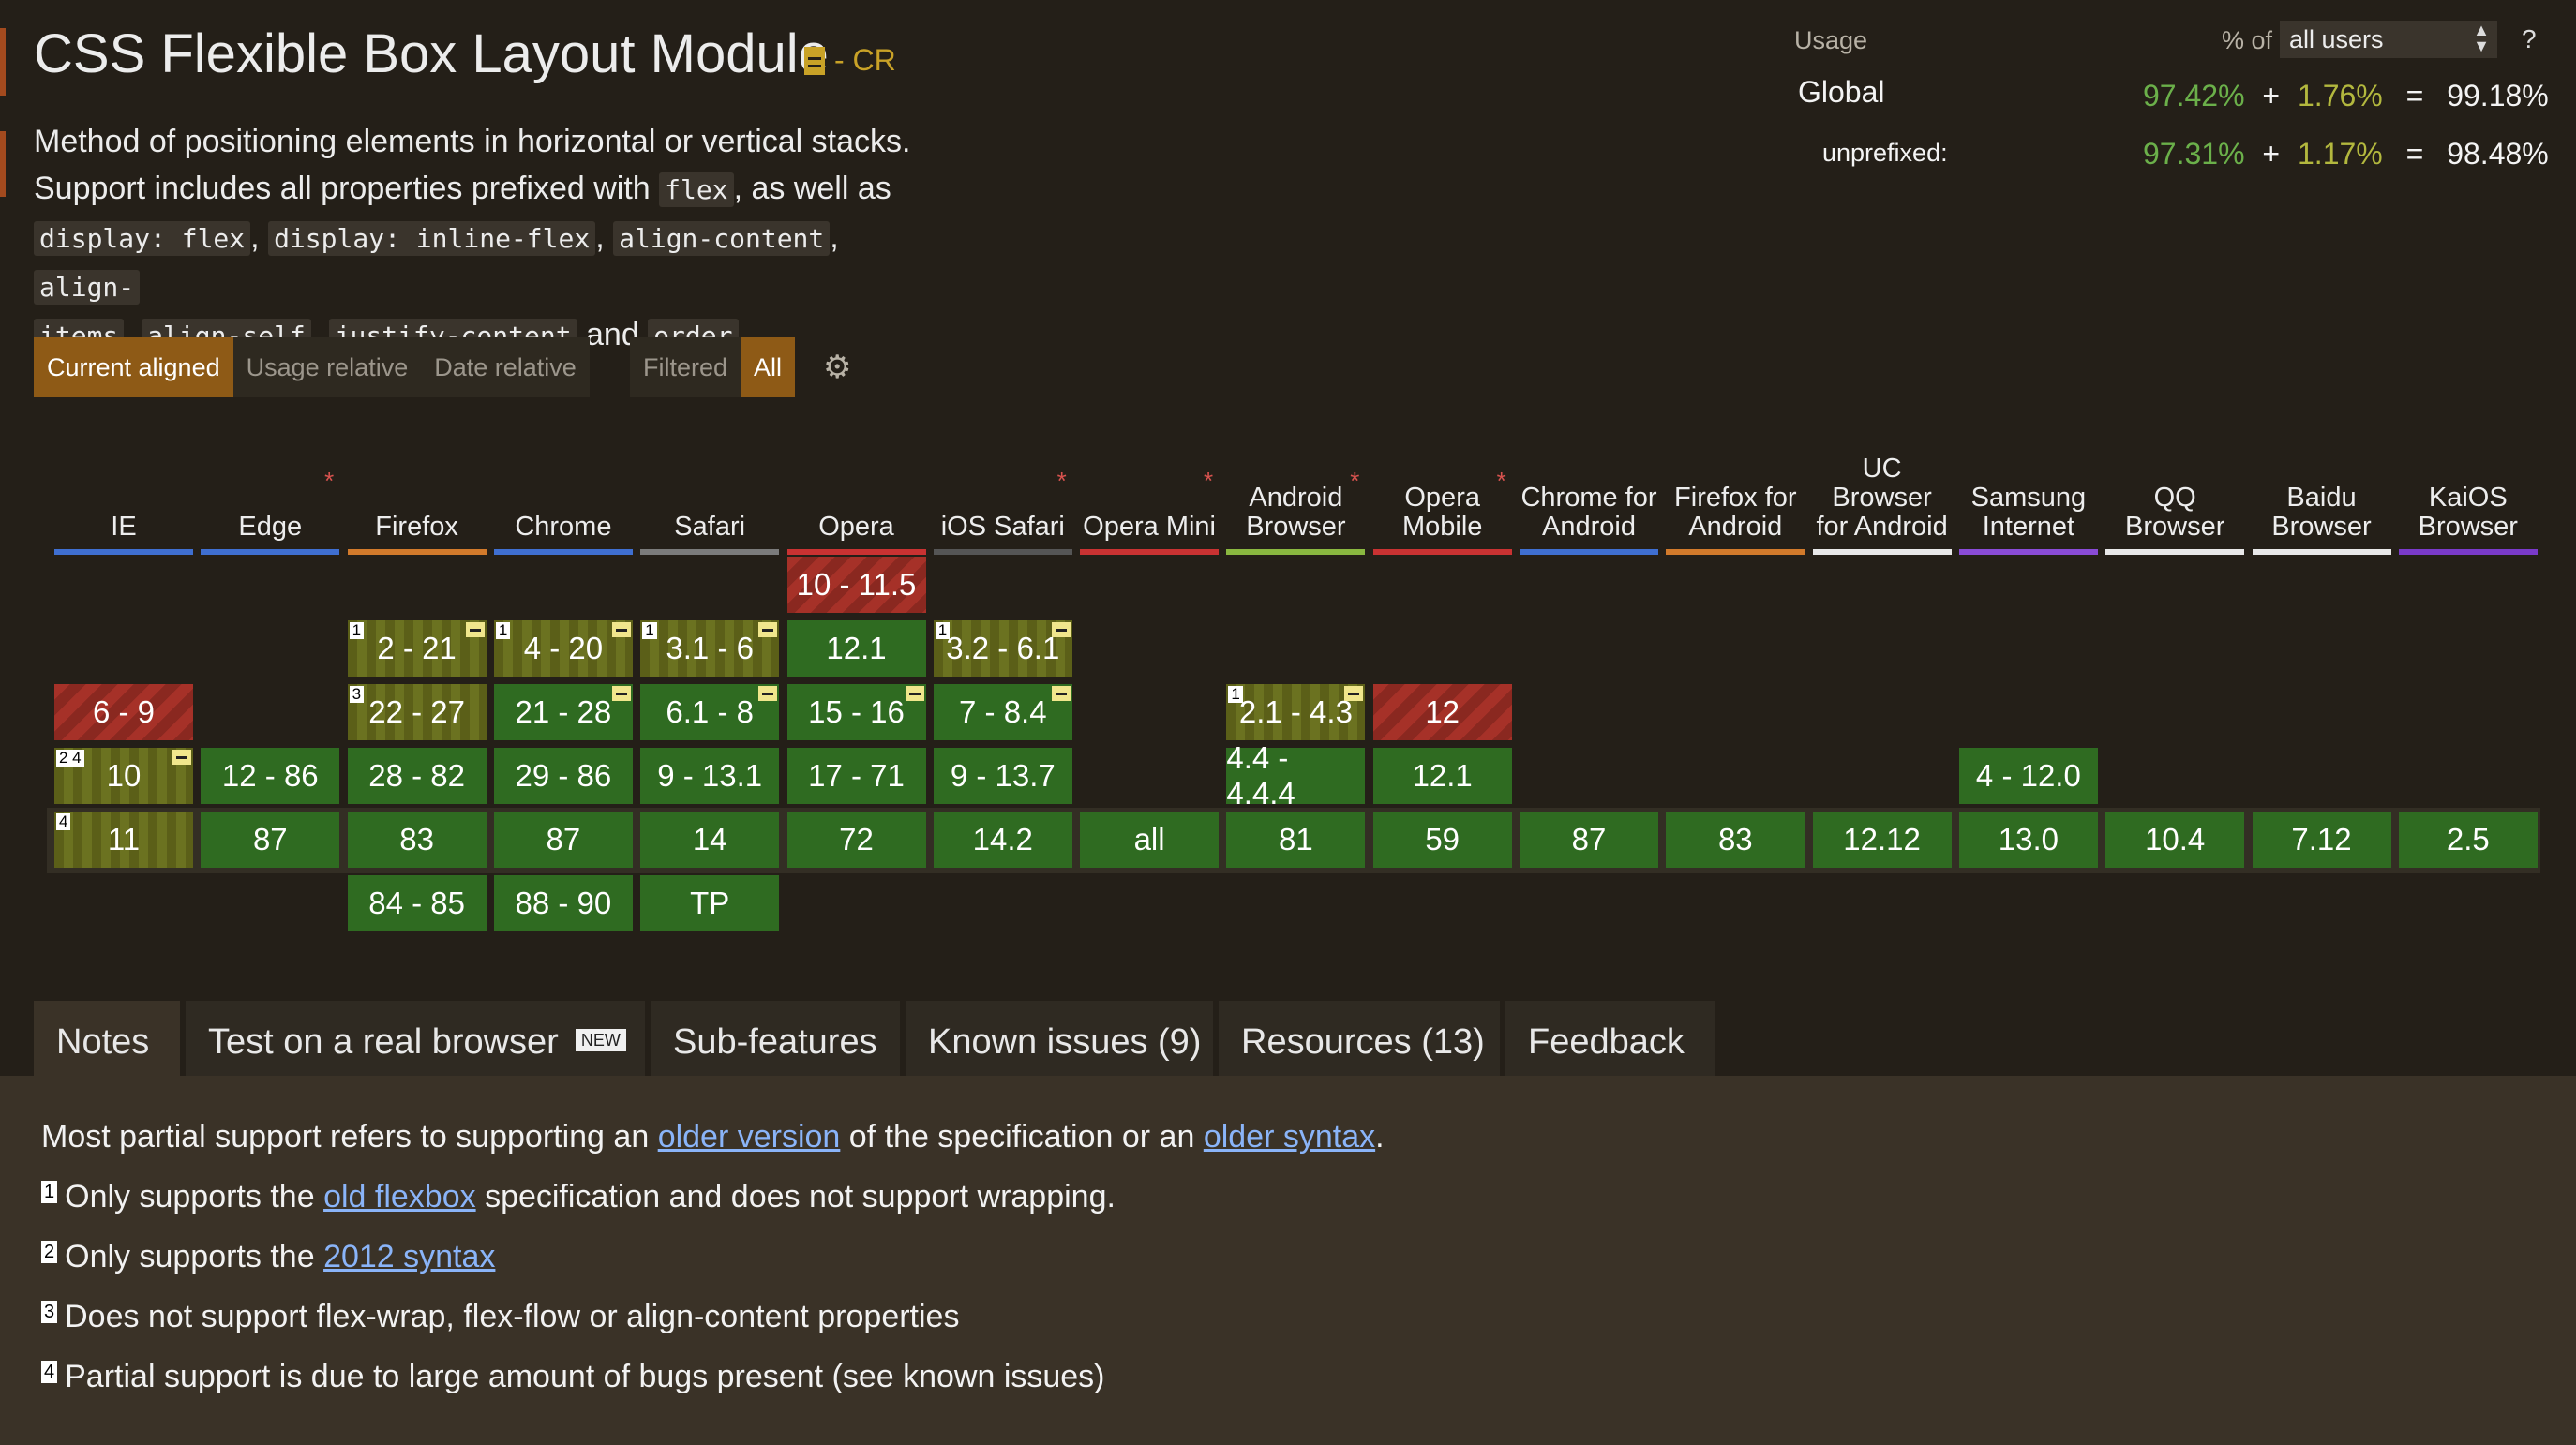  I want to click on version-range: 21 - 28, so click(563, 711).